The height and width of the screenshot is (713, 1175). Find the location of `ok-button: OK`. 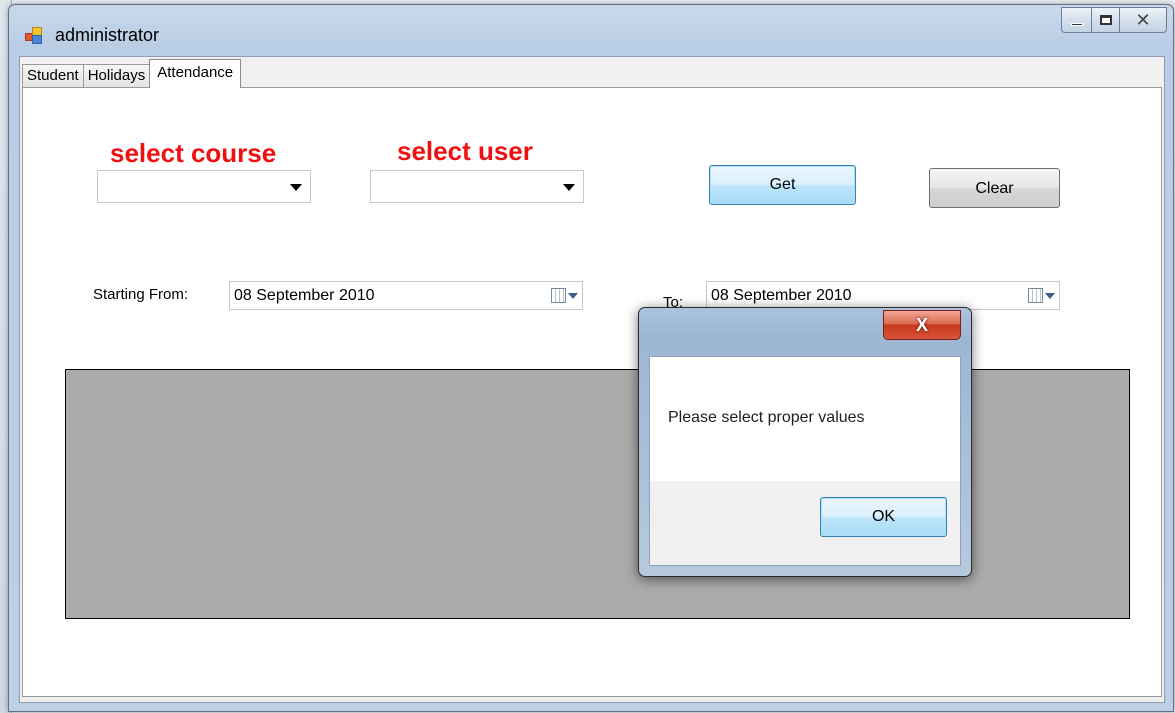

ok-button: OK is located at coordinates (883, 517).